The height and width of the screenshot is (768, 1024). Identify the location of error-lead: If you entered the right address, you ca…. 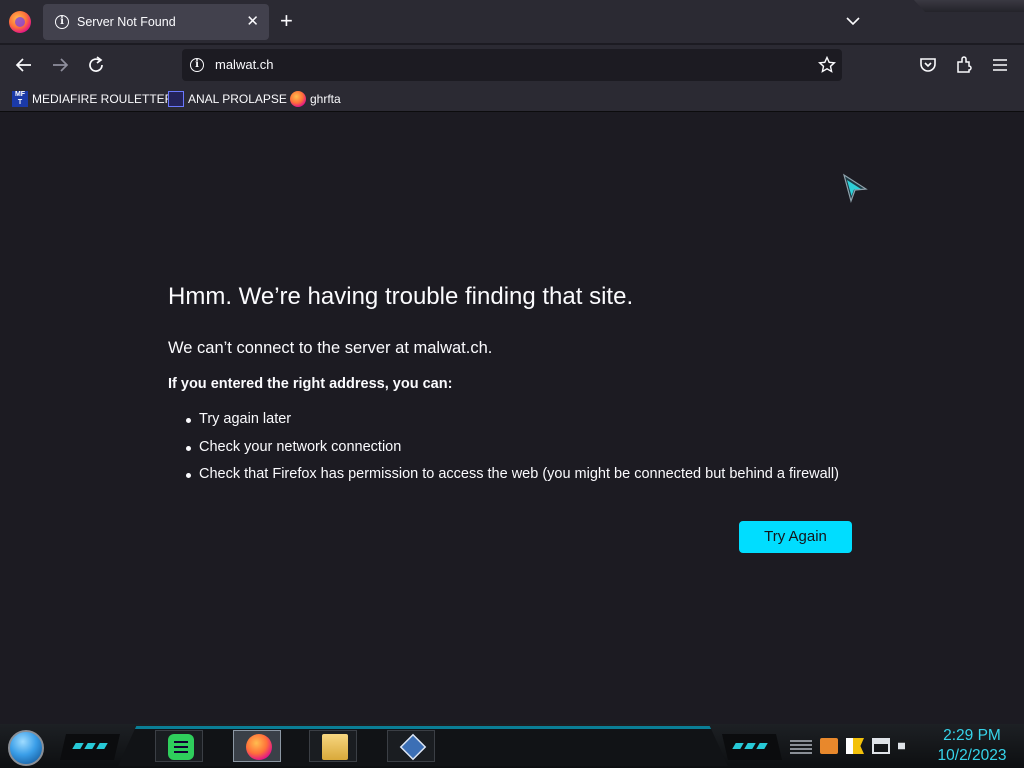
(310, 384).